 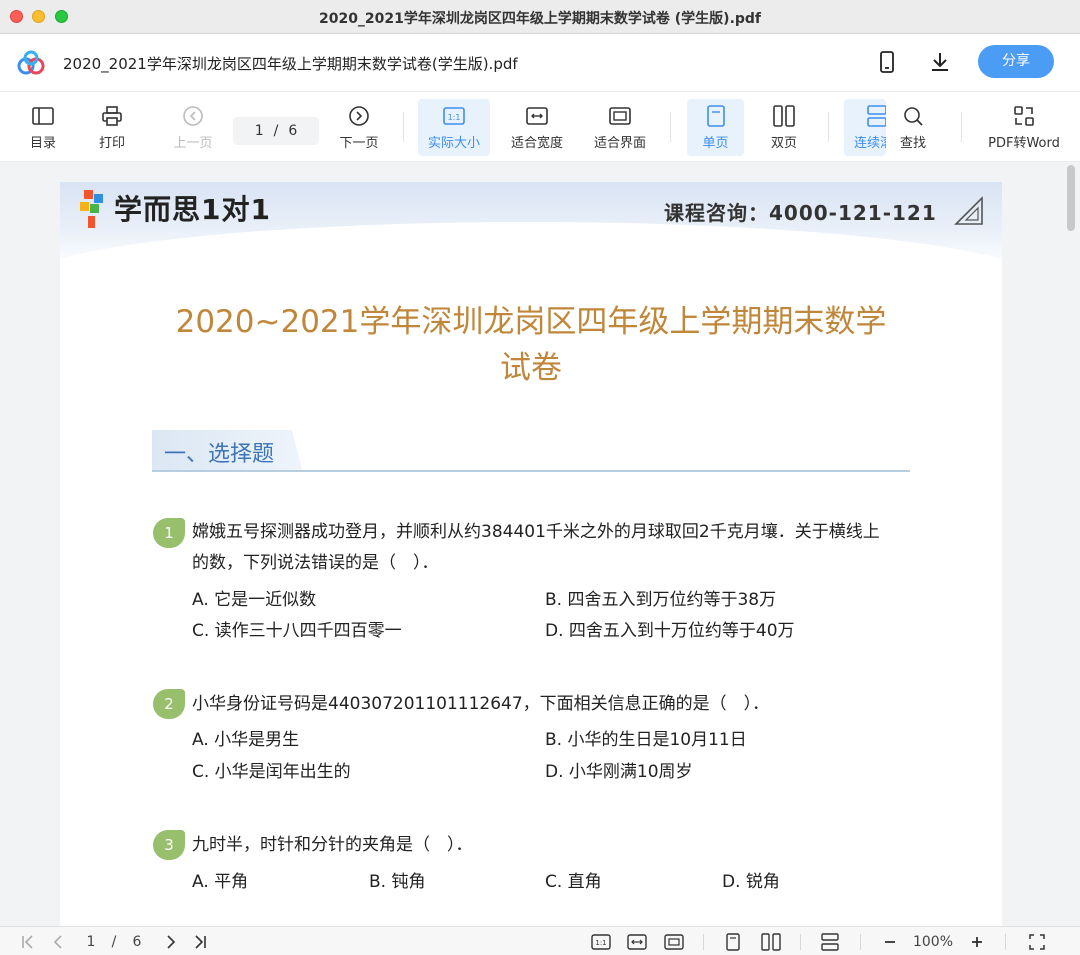 What do you see at coordinates (297, 631) in the screenshot?
I see `option-c: C. 读作三十八四千四百零一` at bounding box center [297, 631].